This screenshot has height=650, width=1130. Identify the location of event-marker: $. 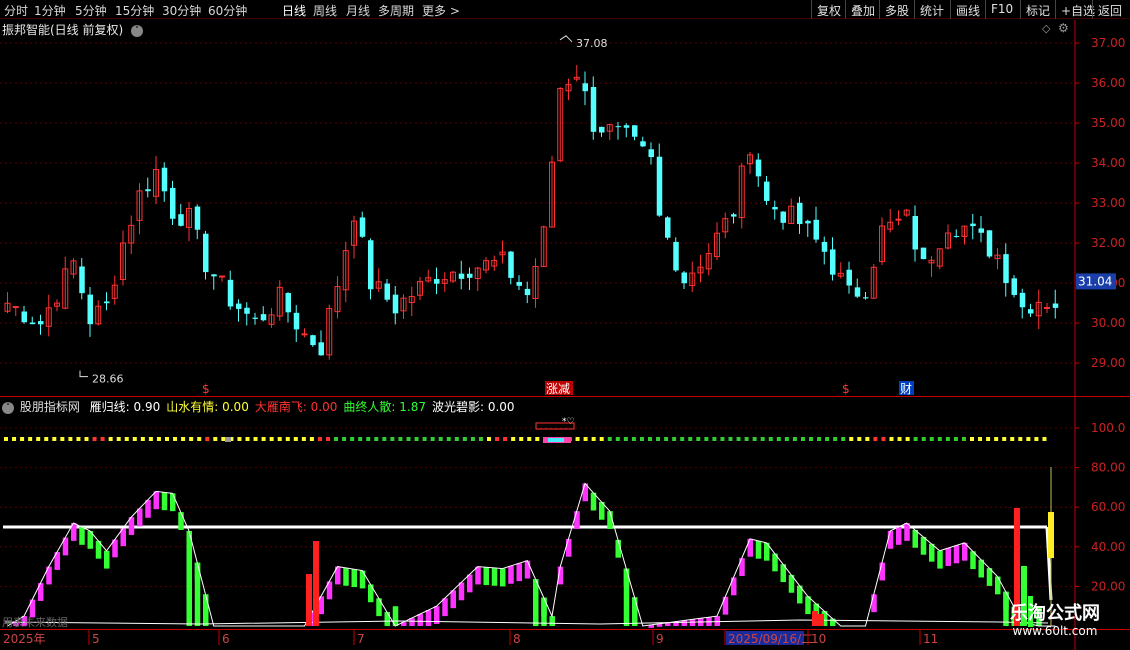
(846, 389).